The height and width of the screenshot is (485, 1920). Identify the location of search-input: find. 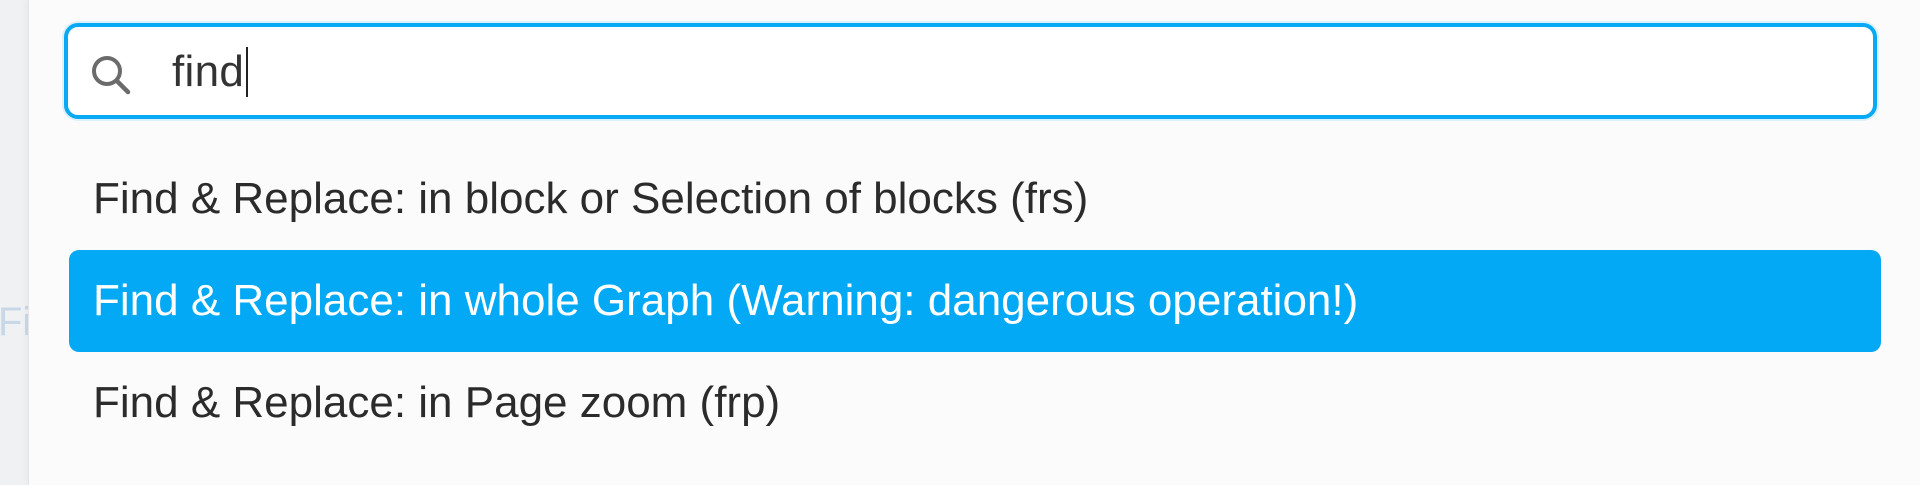
(210, 72).